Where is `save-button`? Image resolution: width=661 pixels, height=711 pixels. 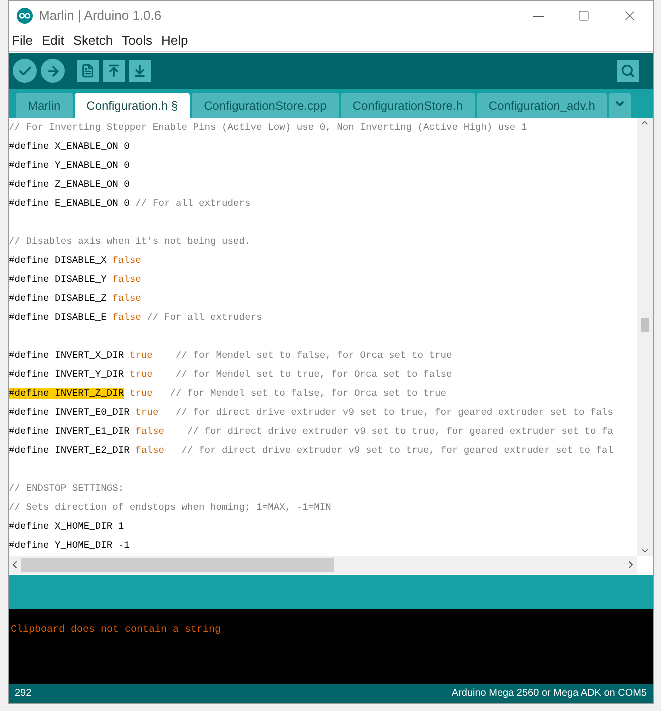 save-button is located at coordinates (140, 71).